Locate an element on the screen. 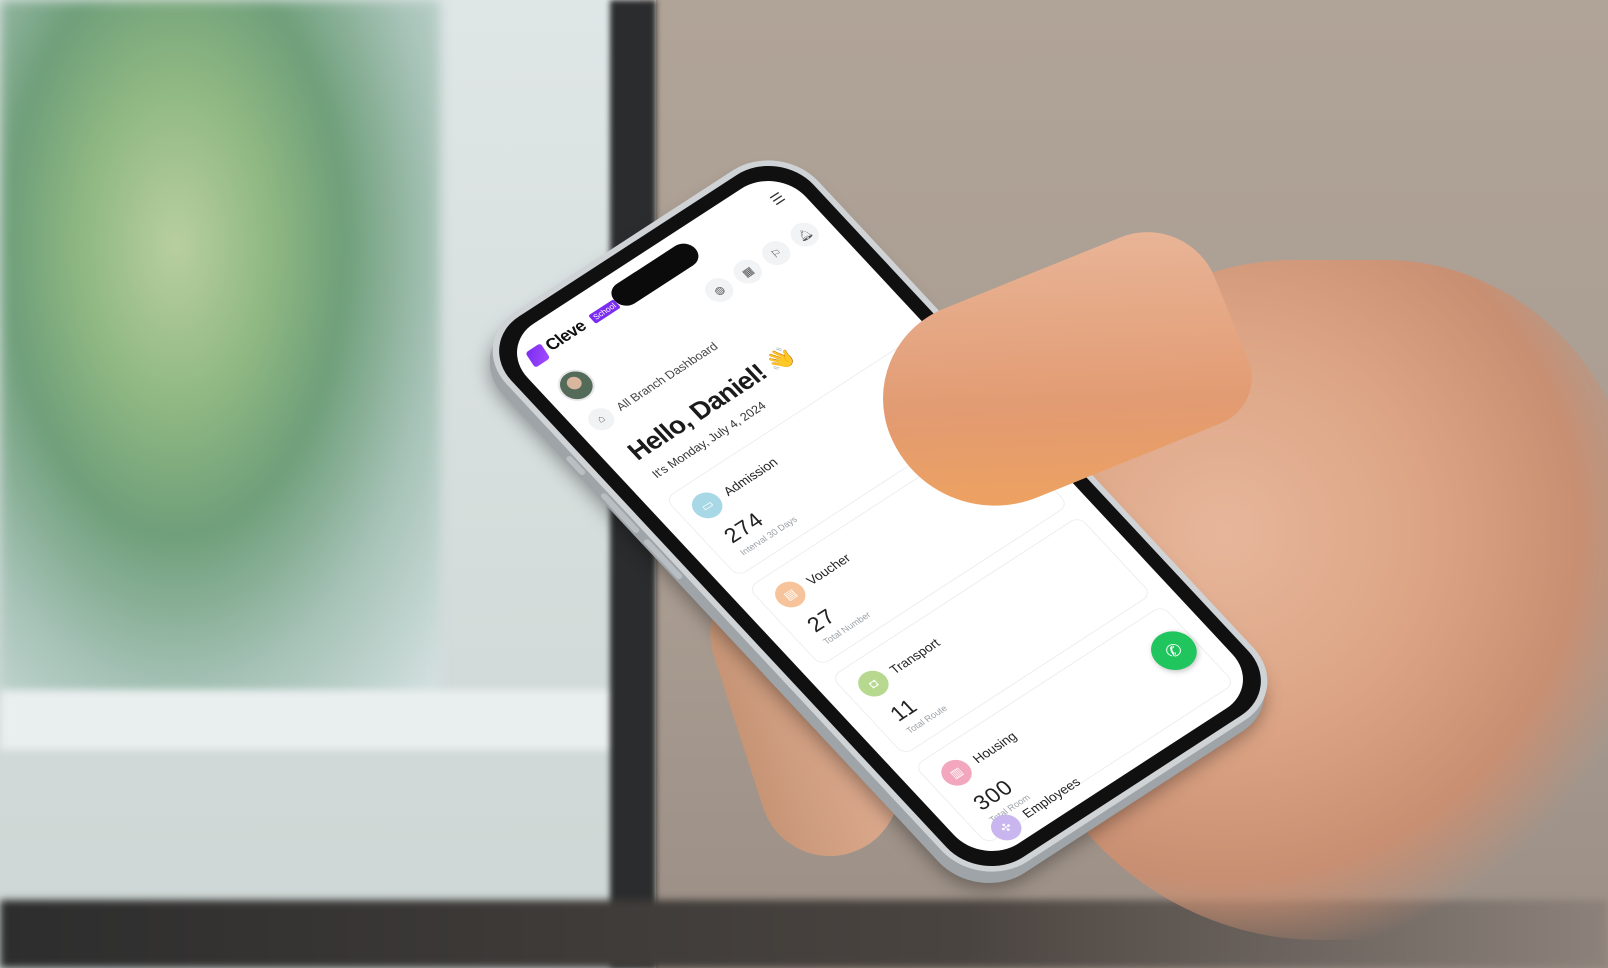  globe-icon: ◍ is located at coordinates (719, 290).